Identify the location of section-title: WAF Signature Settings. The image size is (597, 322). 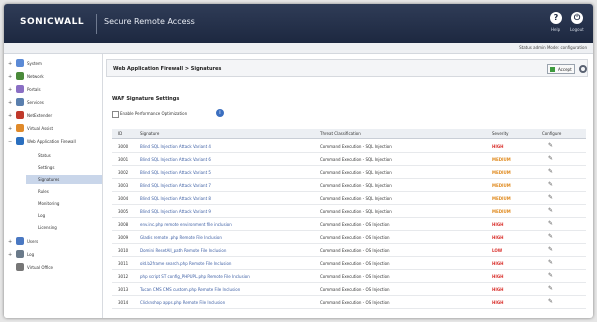
(146, 99).